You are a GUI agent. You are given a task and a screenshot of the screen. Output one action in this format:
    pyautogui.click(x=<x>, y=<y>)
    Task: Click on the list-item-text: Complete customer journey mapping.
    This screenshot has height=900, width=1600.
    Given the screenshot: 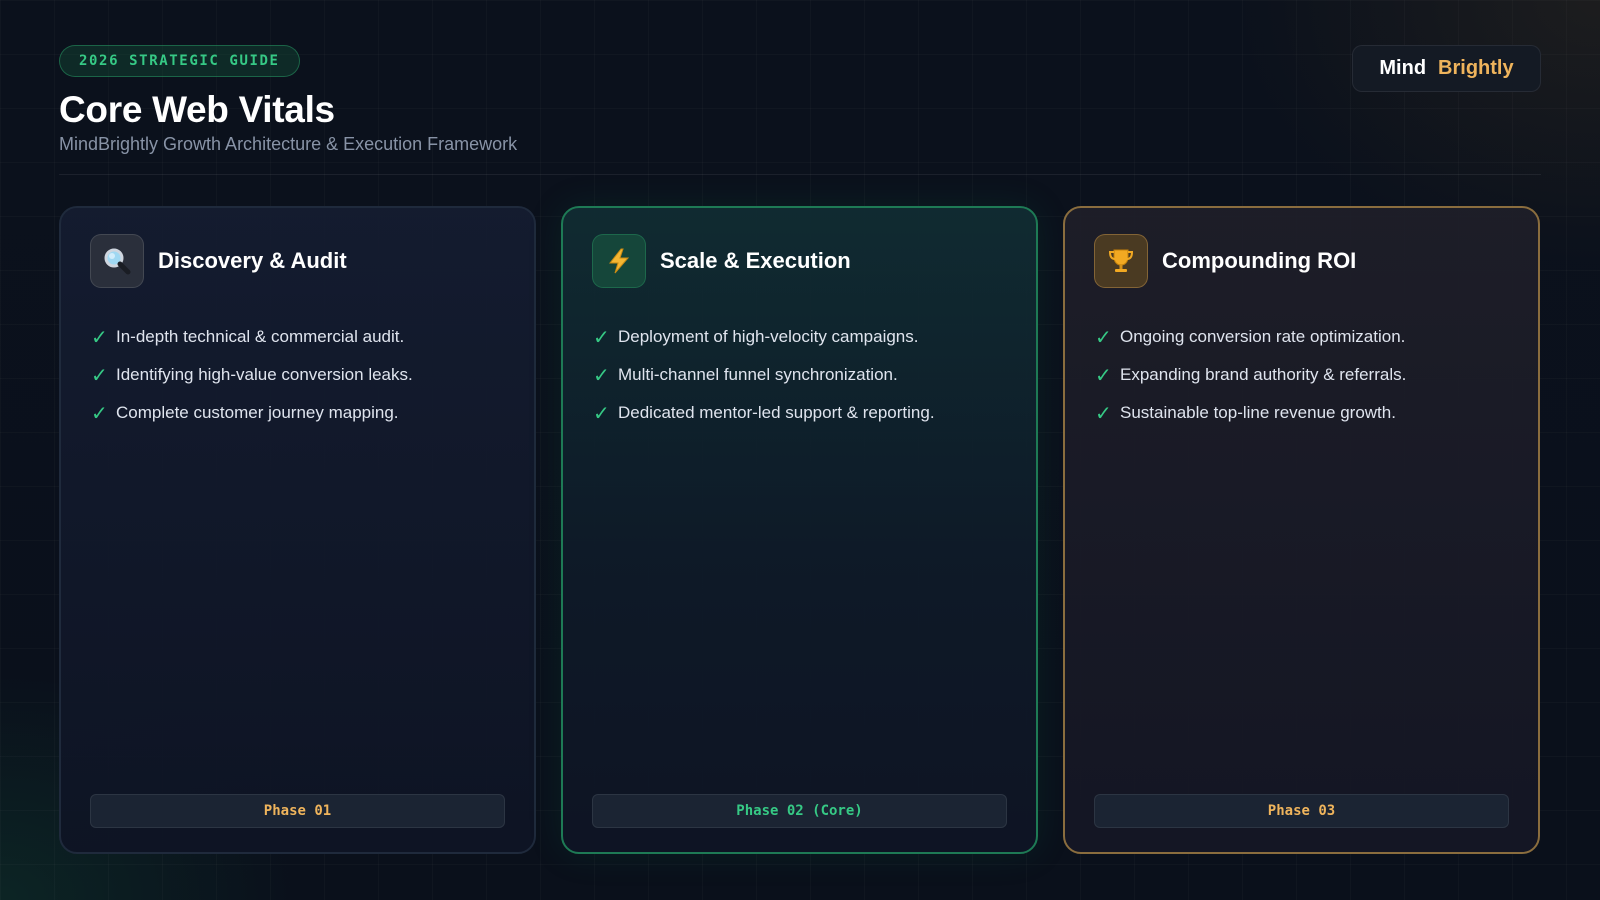 What is the action you would take?
    pyautogui.click(x=257, y=412)
    